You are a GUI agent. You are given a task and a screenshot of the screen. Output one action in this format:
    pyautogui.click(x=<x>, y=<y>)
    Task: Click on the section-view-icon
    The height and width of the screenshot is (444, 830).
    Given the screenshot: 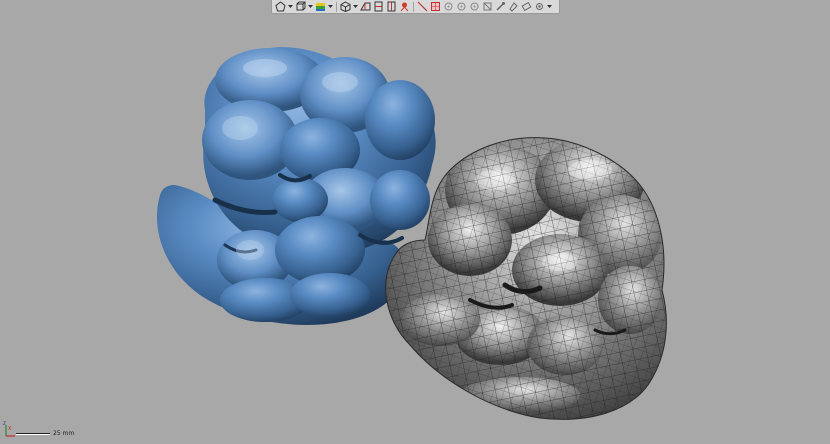 What is the action you would take?
    pyautogui.click(x=365, y=6)
    